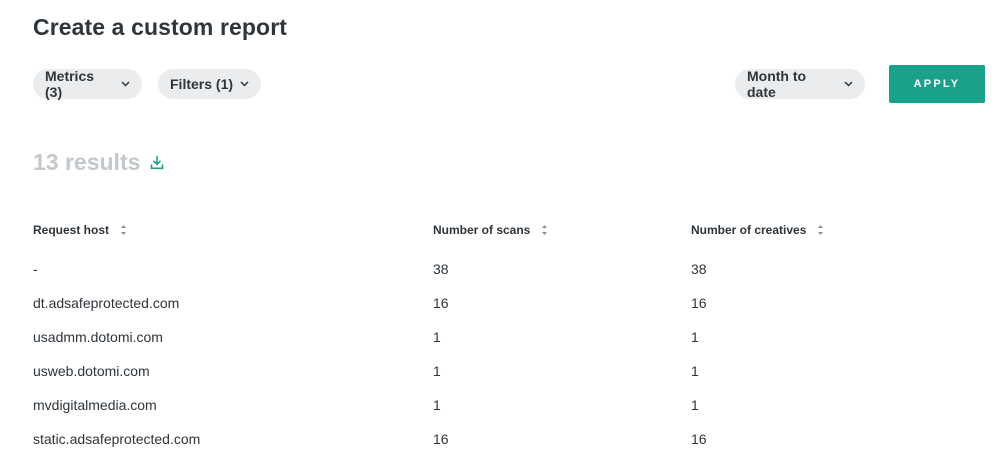  What do you see at coordinates (441, 269) in the screenshot?
I see `scans-cell: 38` at bounding box center [441, 269].